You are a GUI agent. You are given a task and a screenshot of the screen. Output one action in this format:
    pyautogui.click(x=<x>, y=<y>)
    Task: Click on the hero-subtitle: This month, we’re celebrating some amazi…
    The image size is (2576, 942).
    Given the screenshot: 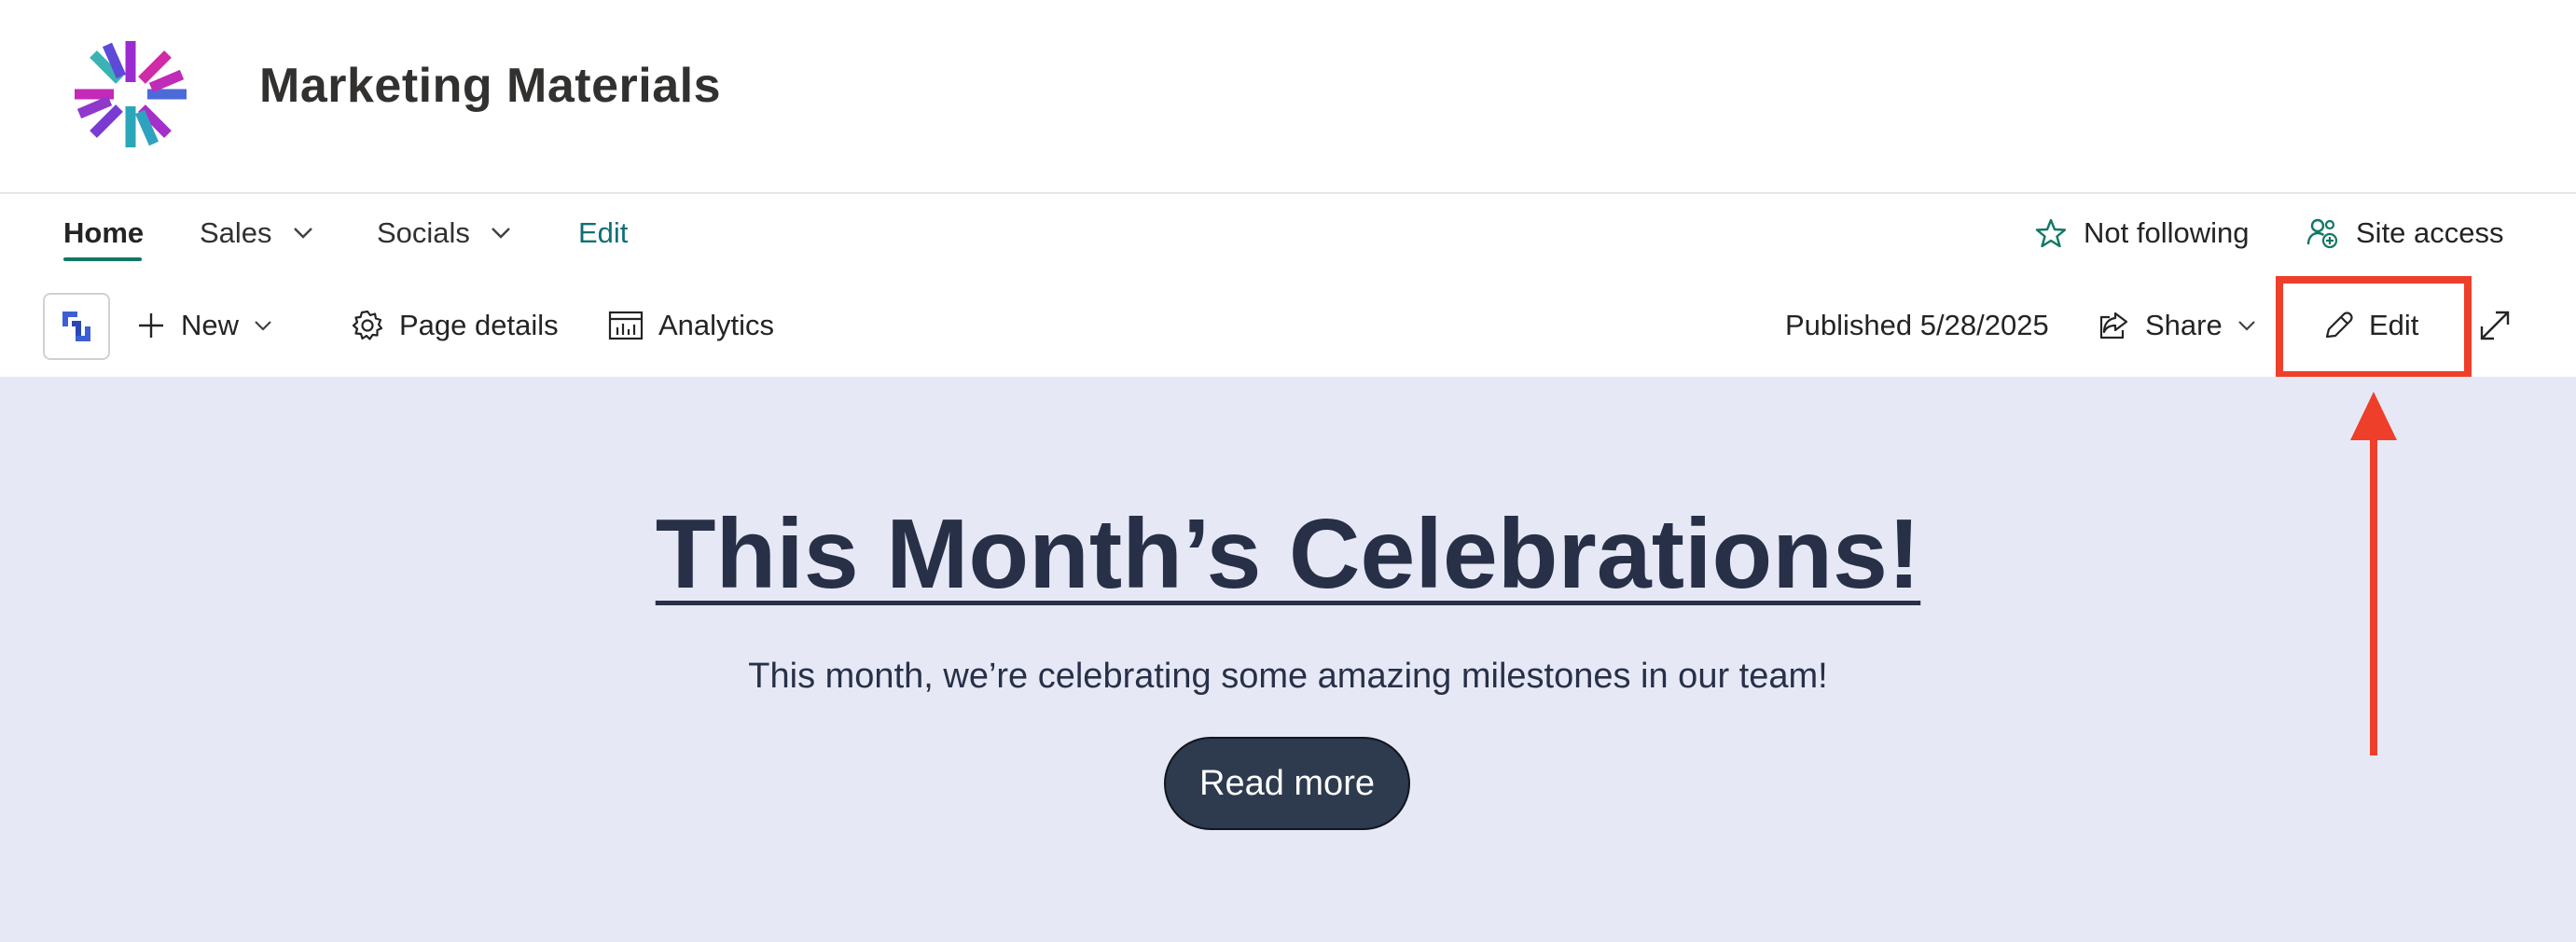 What is the action you would take?
    pyautogui.click(x=1288, y=676)
    